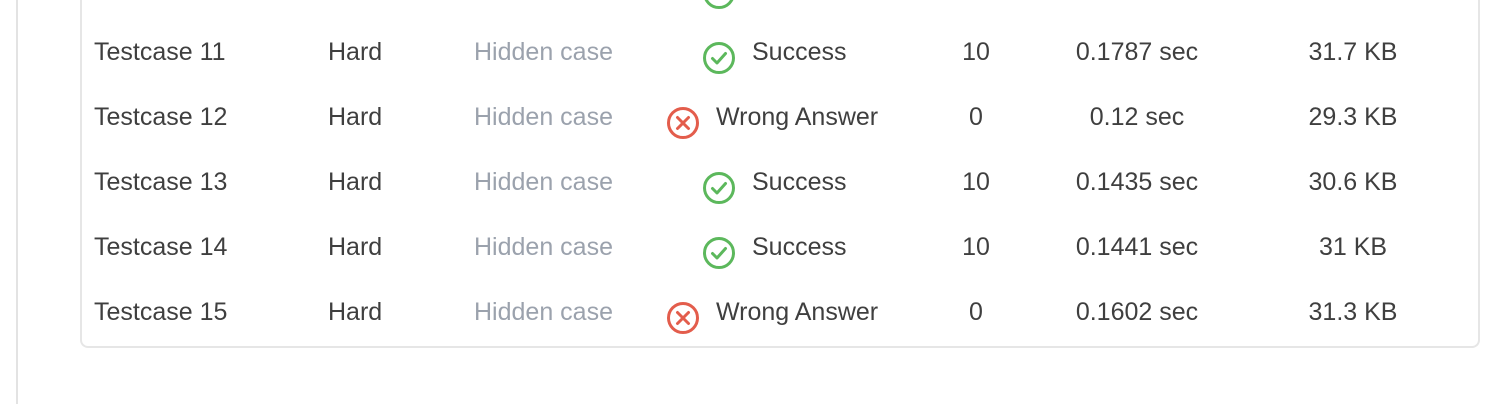  Describe the element at coordinates (161, 117) in the screenshot. I see `testcase-name: Testcase 12` at that location.